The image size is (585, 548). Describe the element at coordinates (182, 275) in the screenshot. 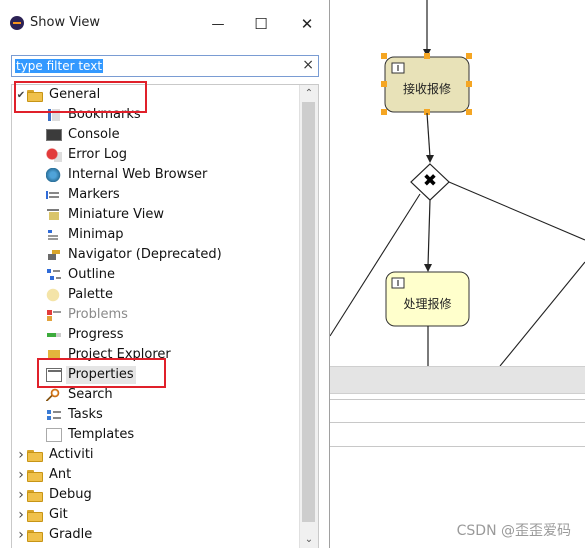

I see `tree-item-outline: Outline` at that location.